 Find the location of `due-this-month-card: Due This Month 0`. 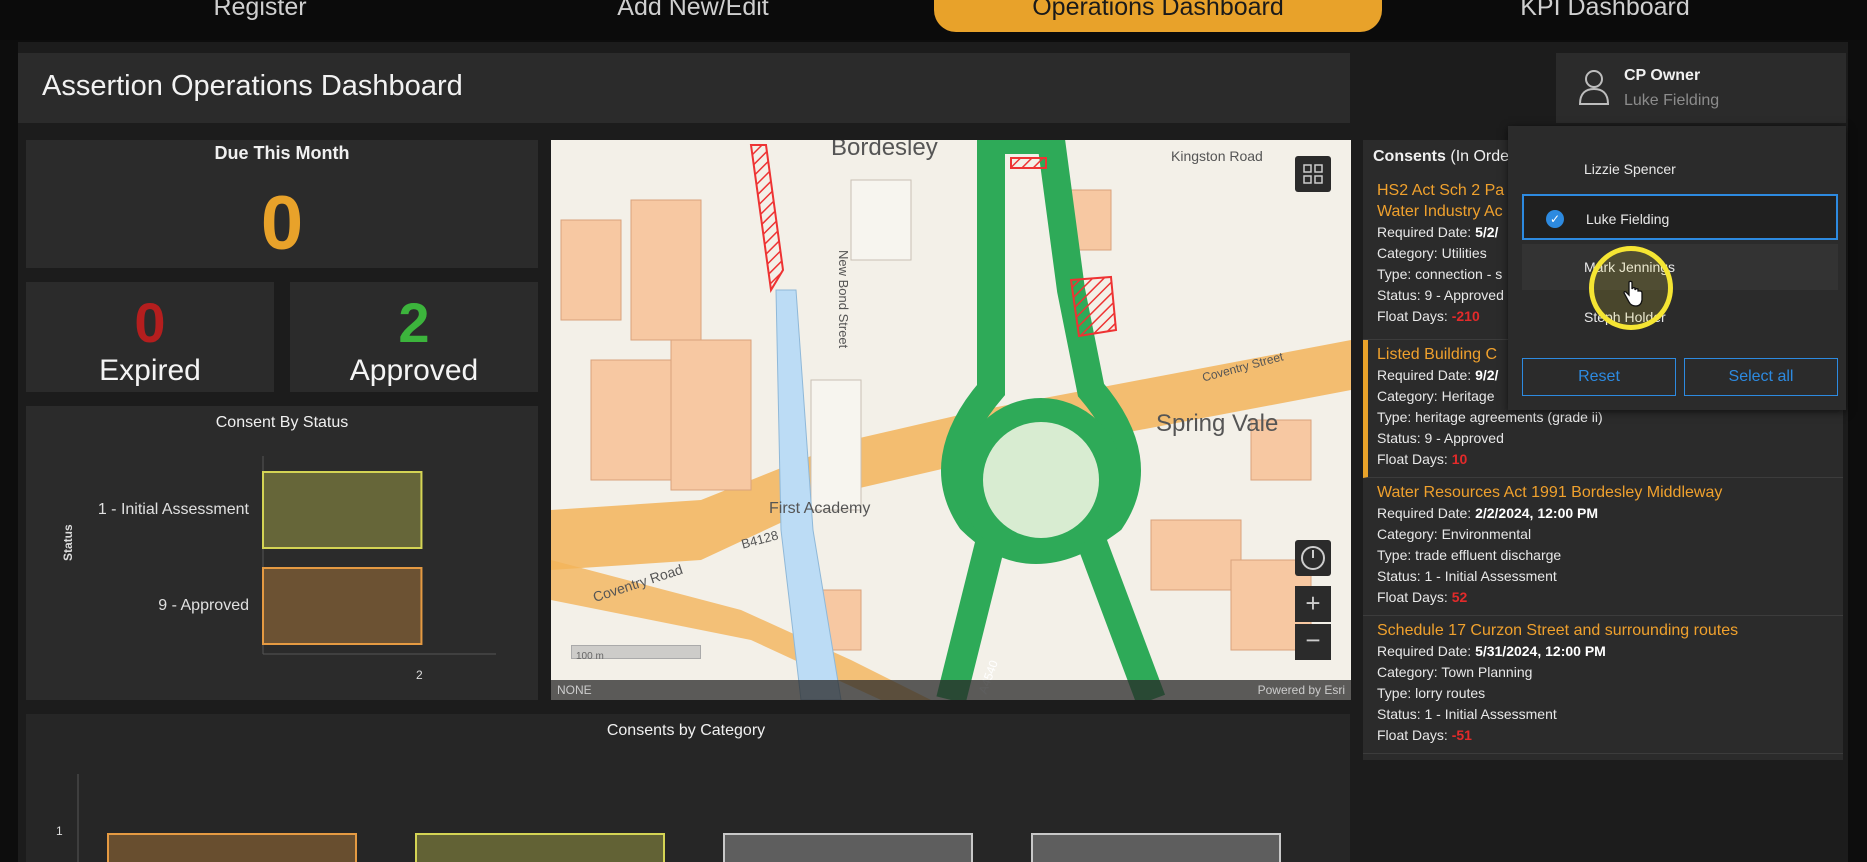

due-this-month-card: Due This Month 0 is located at coordinates (282, 204).